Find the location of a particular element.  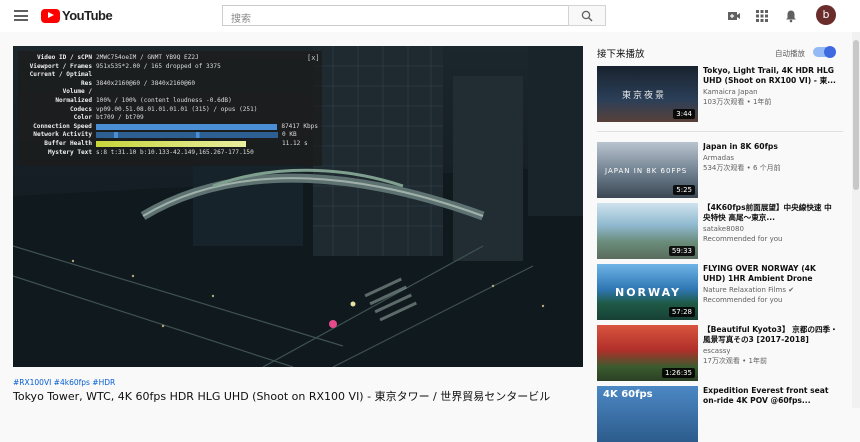

video-thumbnail: JAPAN IN 8K 60FPS 5:25 is located at coordinates (647, 170).